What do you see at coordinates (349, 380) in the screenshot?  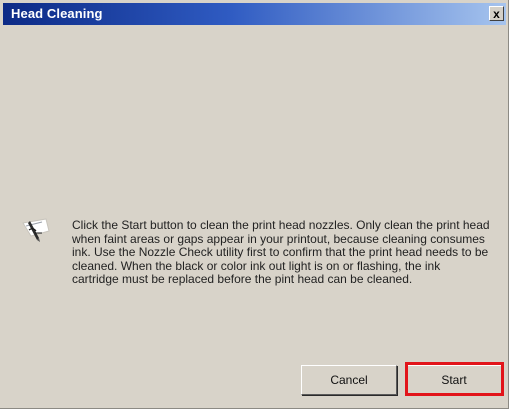 I see `cancel-button: Cancel` at bounding box center [349, 380].